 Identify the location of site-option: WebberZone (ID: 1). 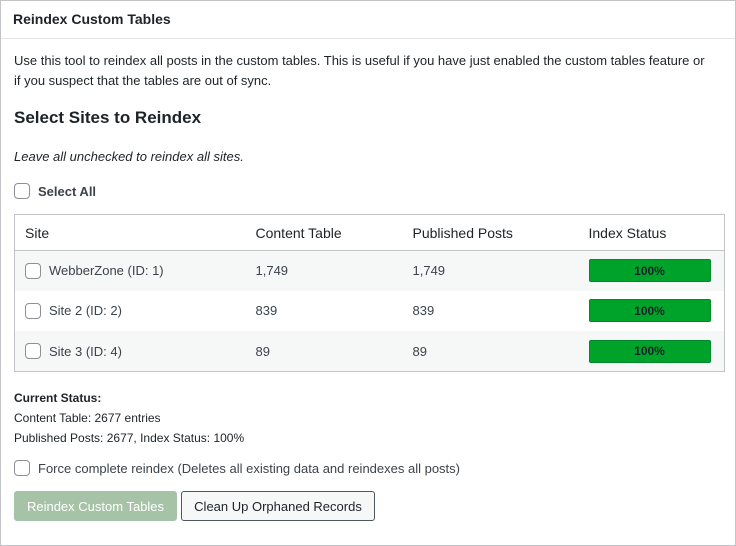
(130, 270).